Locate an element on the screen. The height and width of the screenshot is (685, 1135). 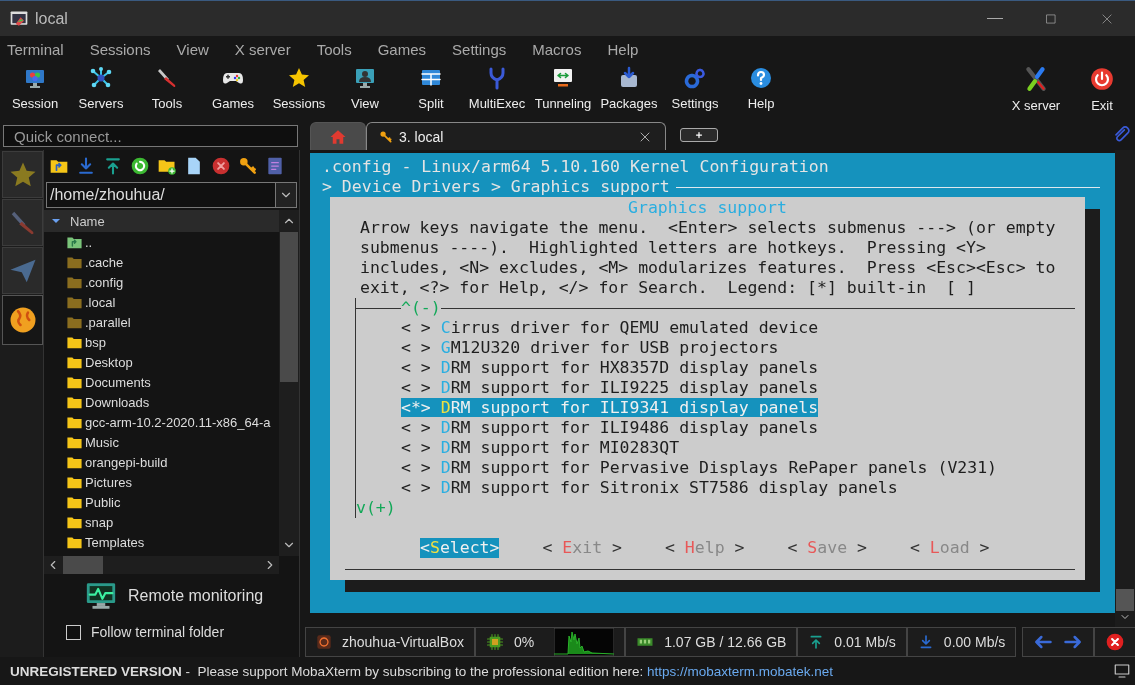
download-speed: 0.00 Mb/s is located at coordinates (974, 642).